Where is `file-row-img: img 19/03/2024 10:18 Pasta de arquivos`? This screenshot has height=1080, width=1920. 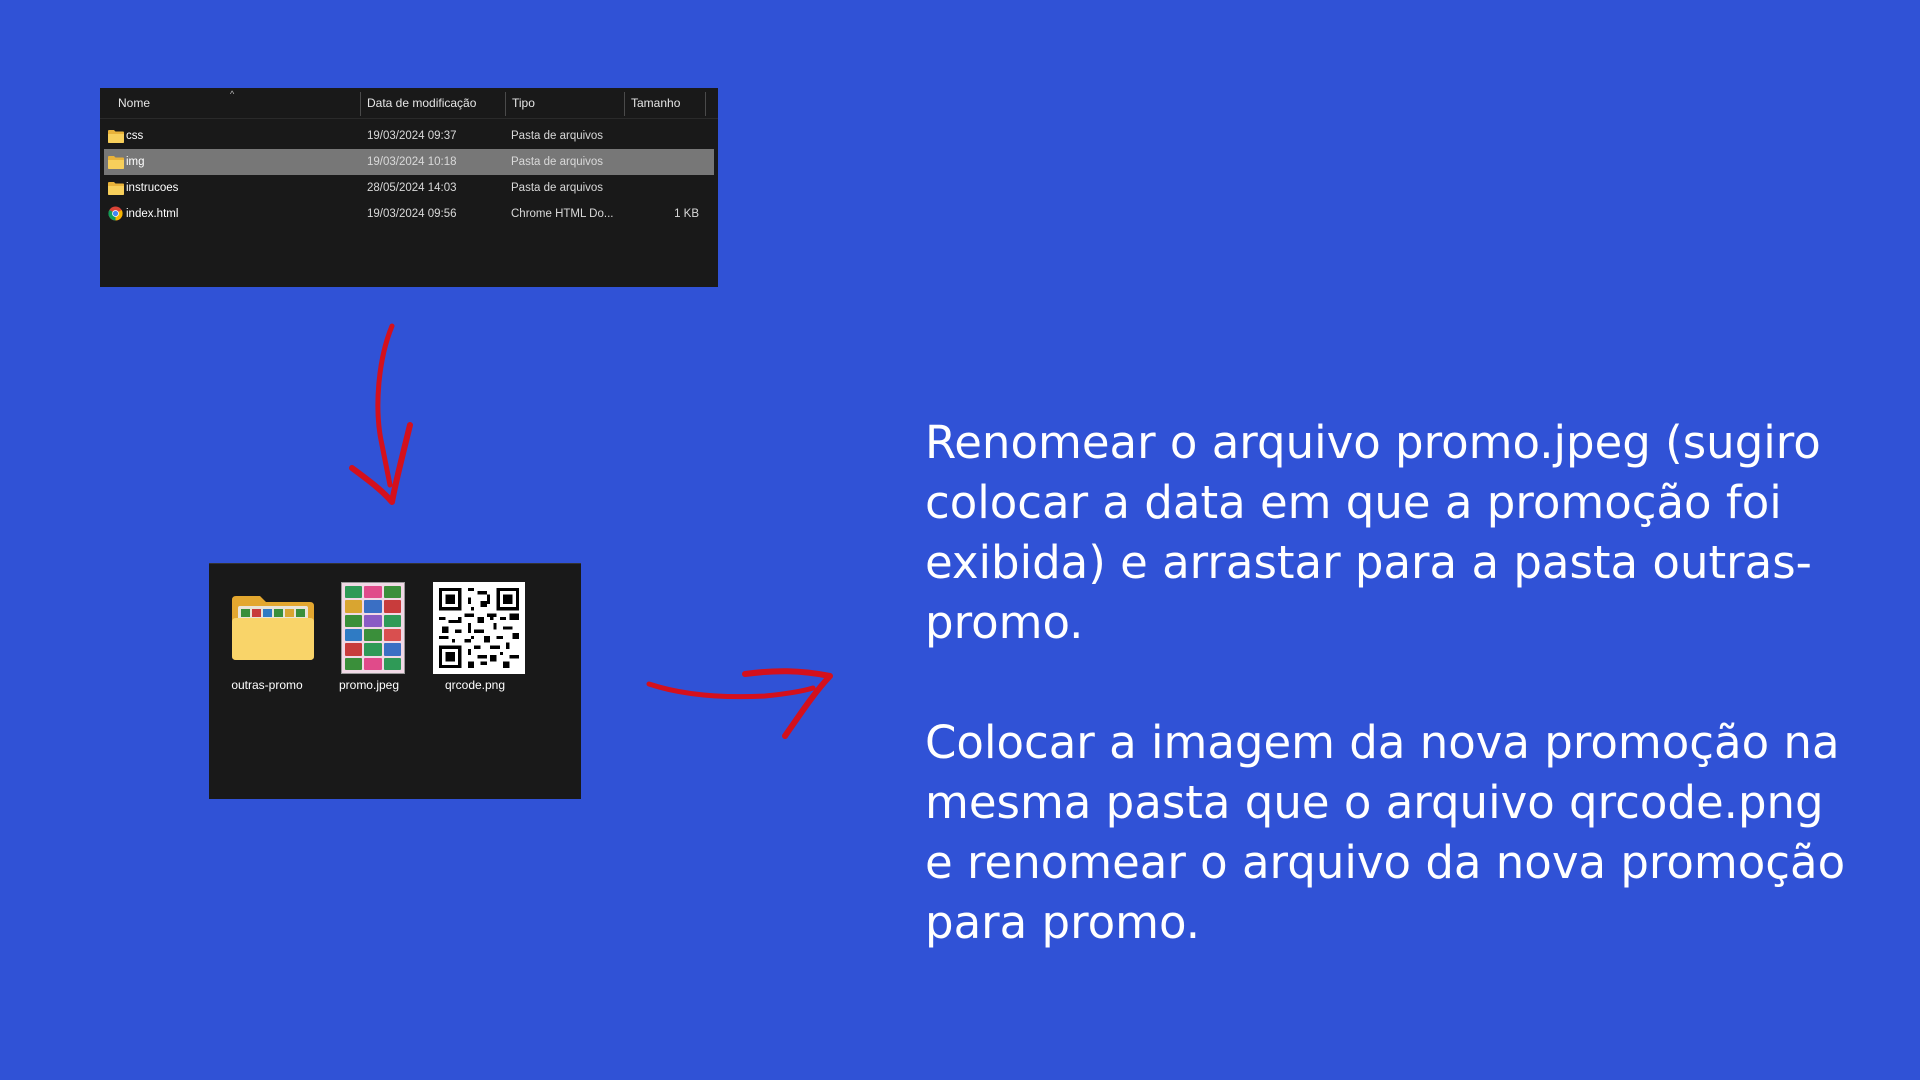
file-row-img: img 19/03/2024 10:18 Pasta de arquivos is located at coordinates (409, 162).